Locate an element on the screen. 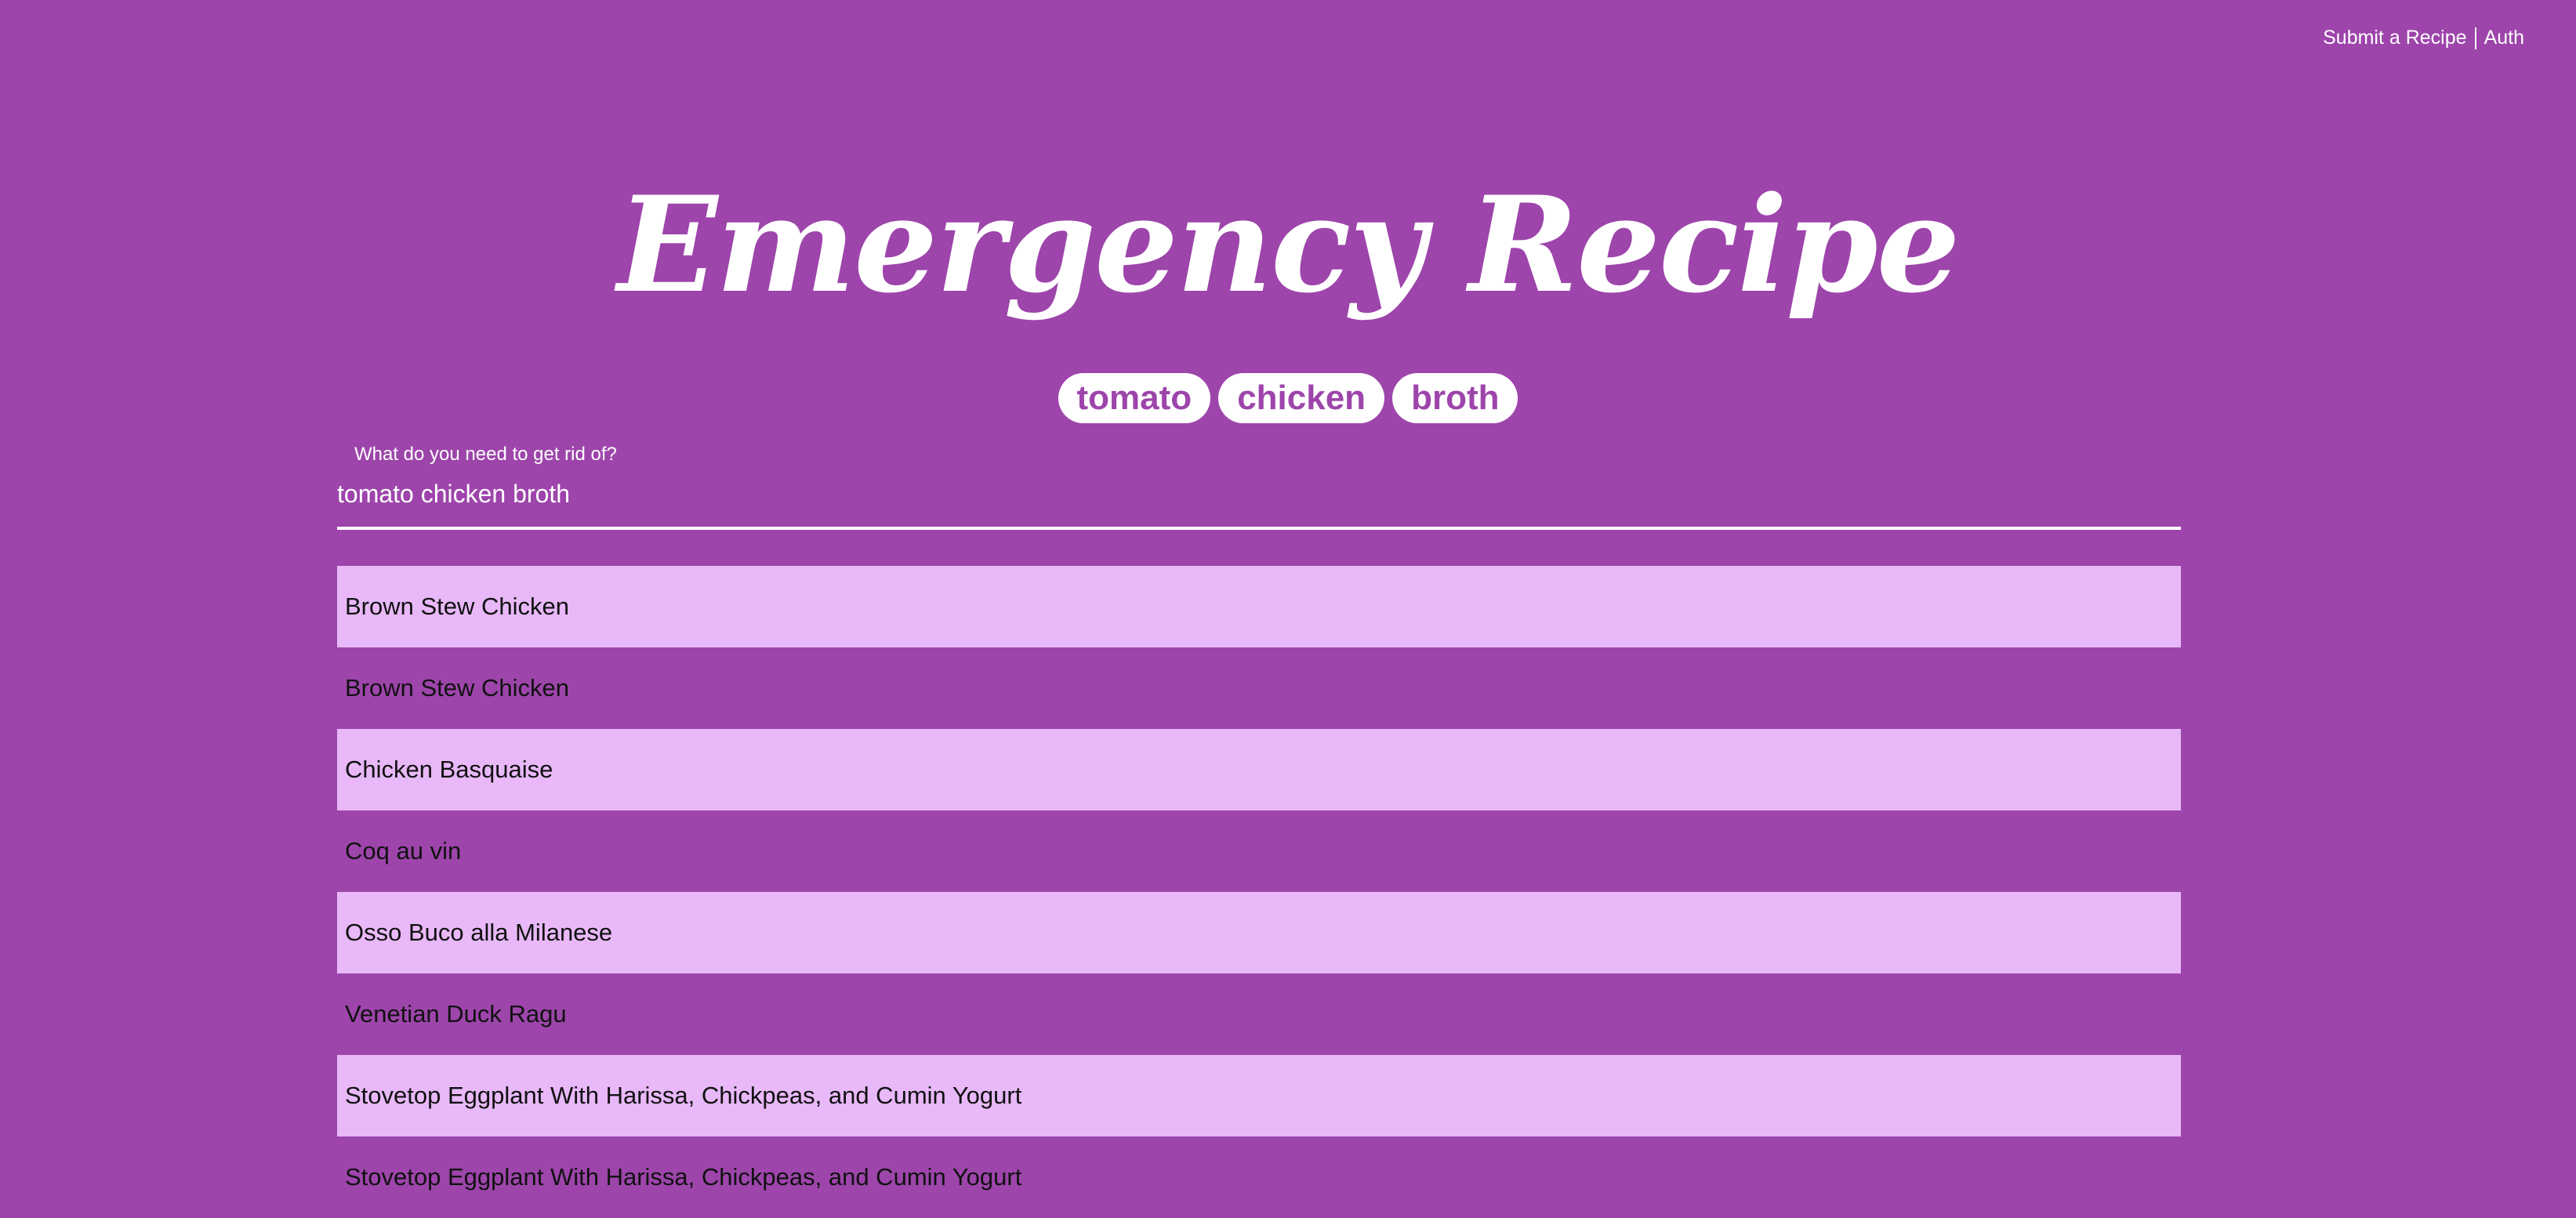 The width and height of the screenshot is (2576, 1218). auth-link: Auth is located at coordinates (2504, 38).